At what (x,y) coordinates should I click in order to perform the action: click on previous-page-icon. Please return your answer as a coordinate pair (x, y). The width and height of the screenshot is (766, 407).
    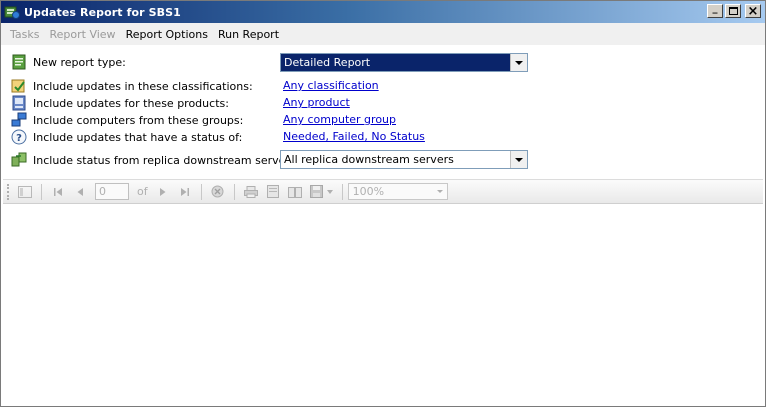
    Looking at the image, I should click on (80, 192).